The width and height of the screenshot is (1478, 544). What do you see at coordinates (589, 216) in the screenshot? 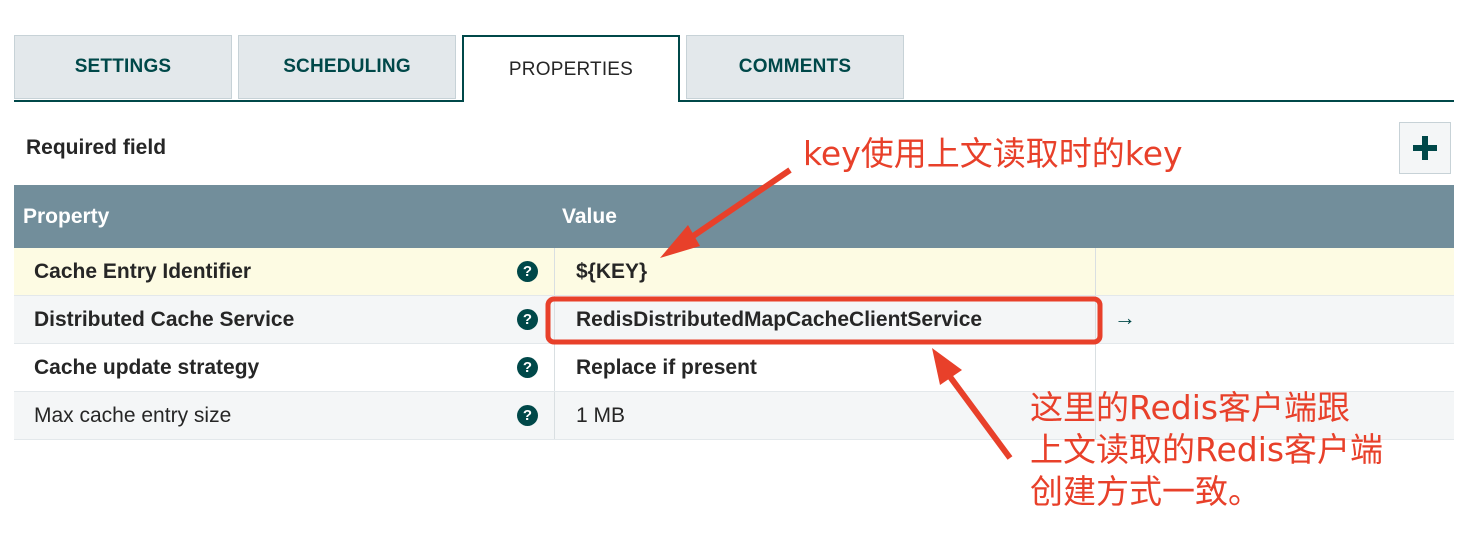
I see `header-value: Value` at bounding box center [589, 216].